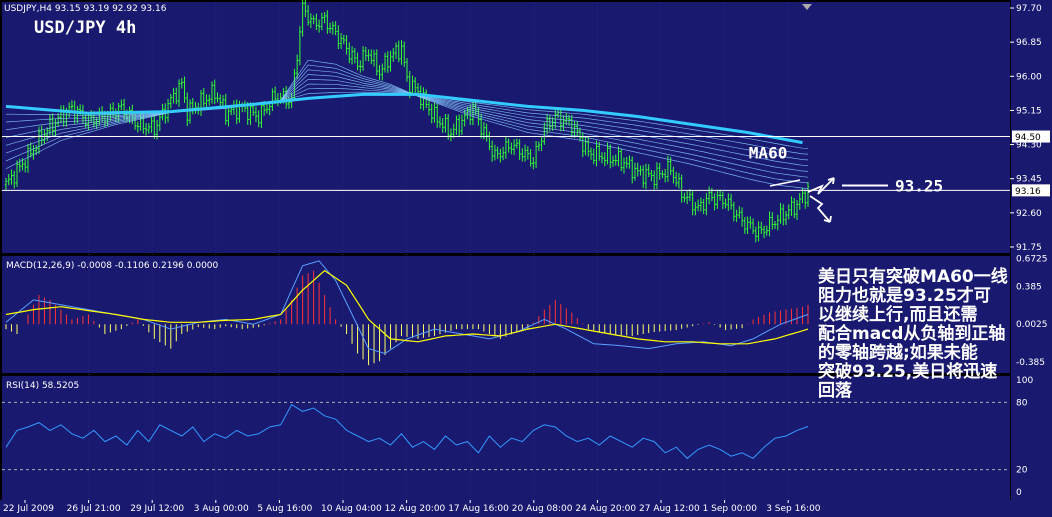  Describe the element at coordinates (284, 509) in the screenshot. I see `time-tick-label: 5 Aug 16:00` at that location.